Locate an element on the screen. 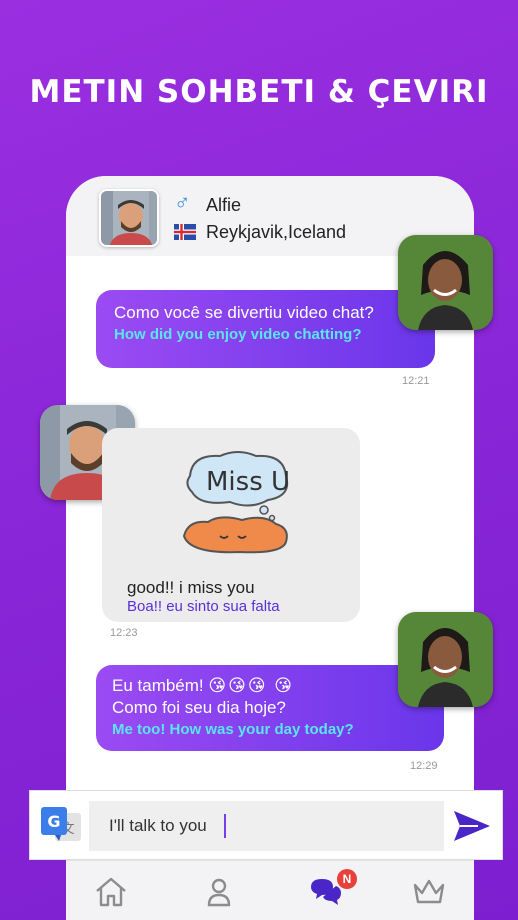  kiss-emoji-icon: 😘😘😘 😘 is located at coordinates (251, 685).